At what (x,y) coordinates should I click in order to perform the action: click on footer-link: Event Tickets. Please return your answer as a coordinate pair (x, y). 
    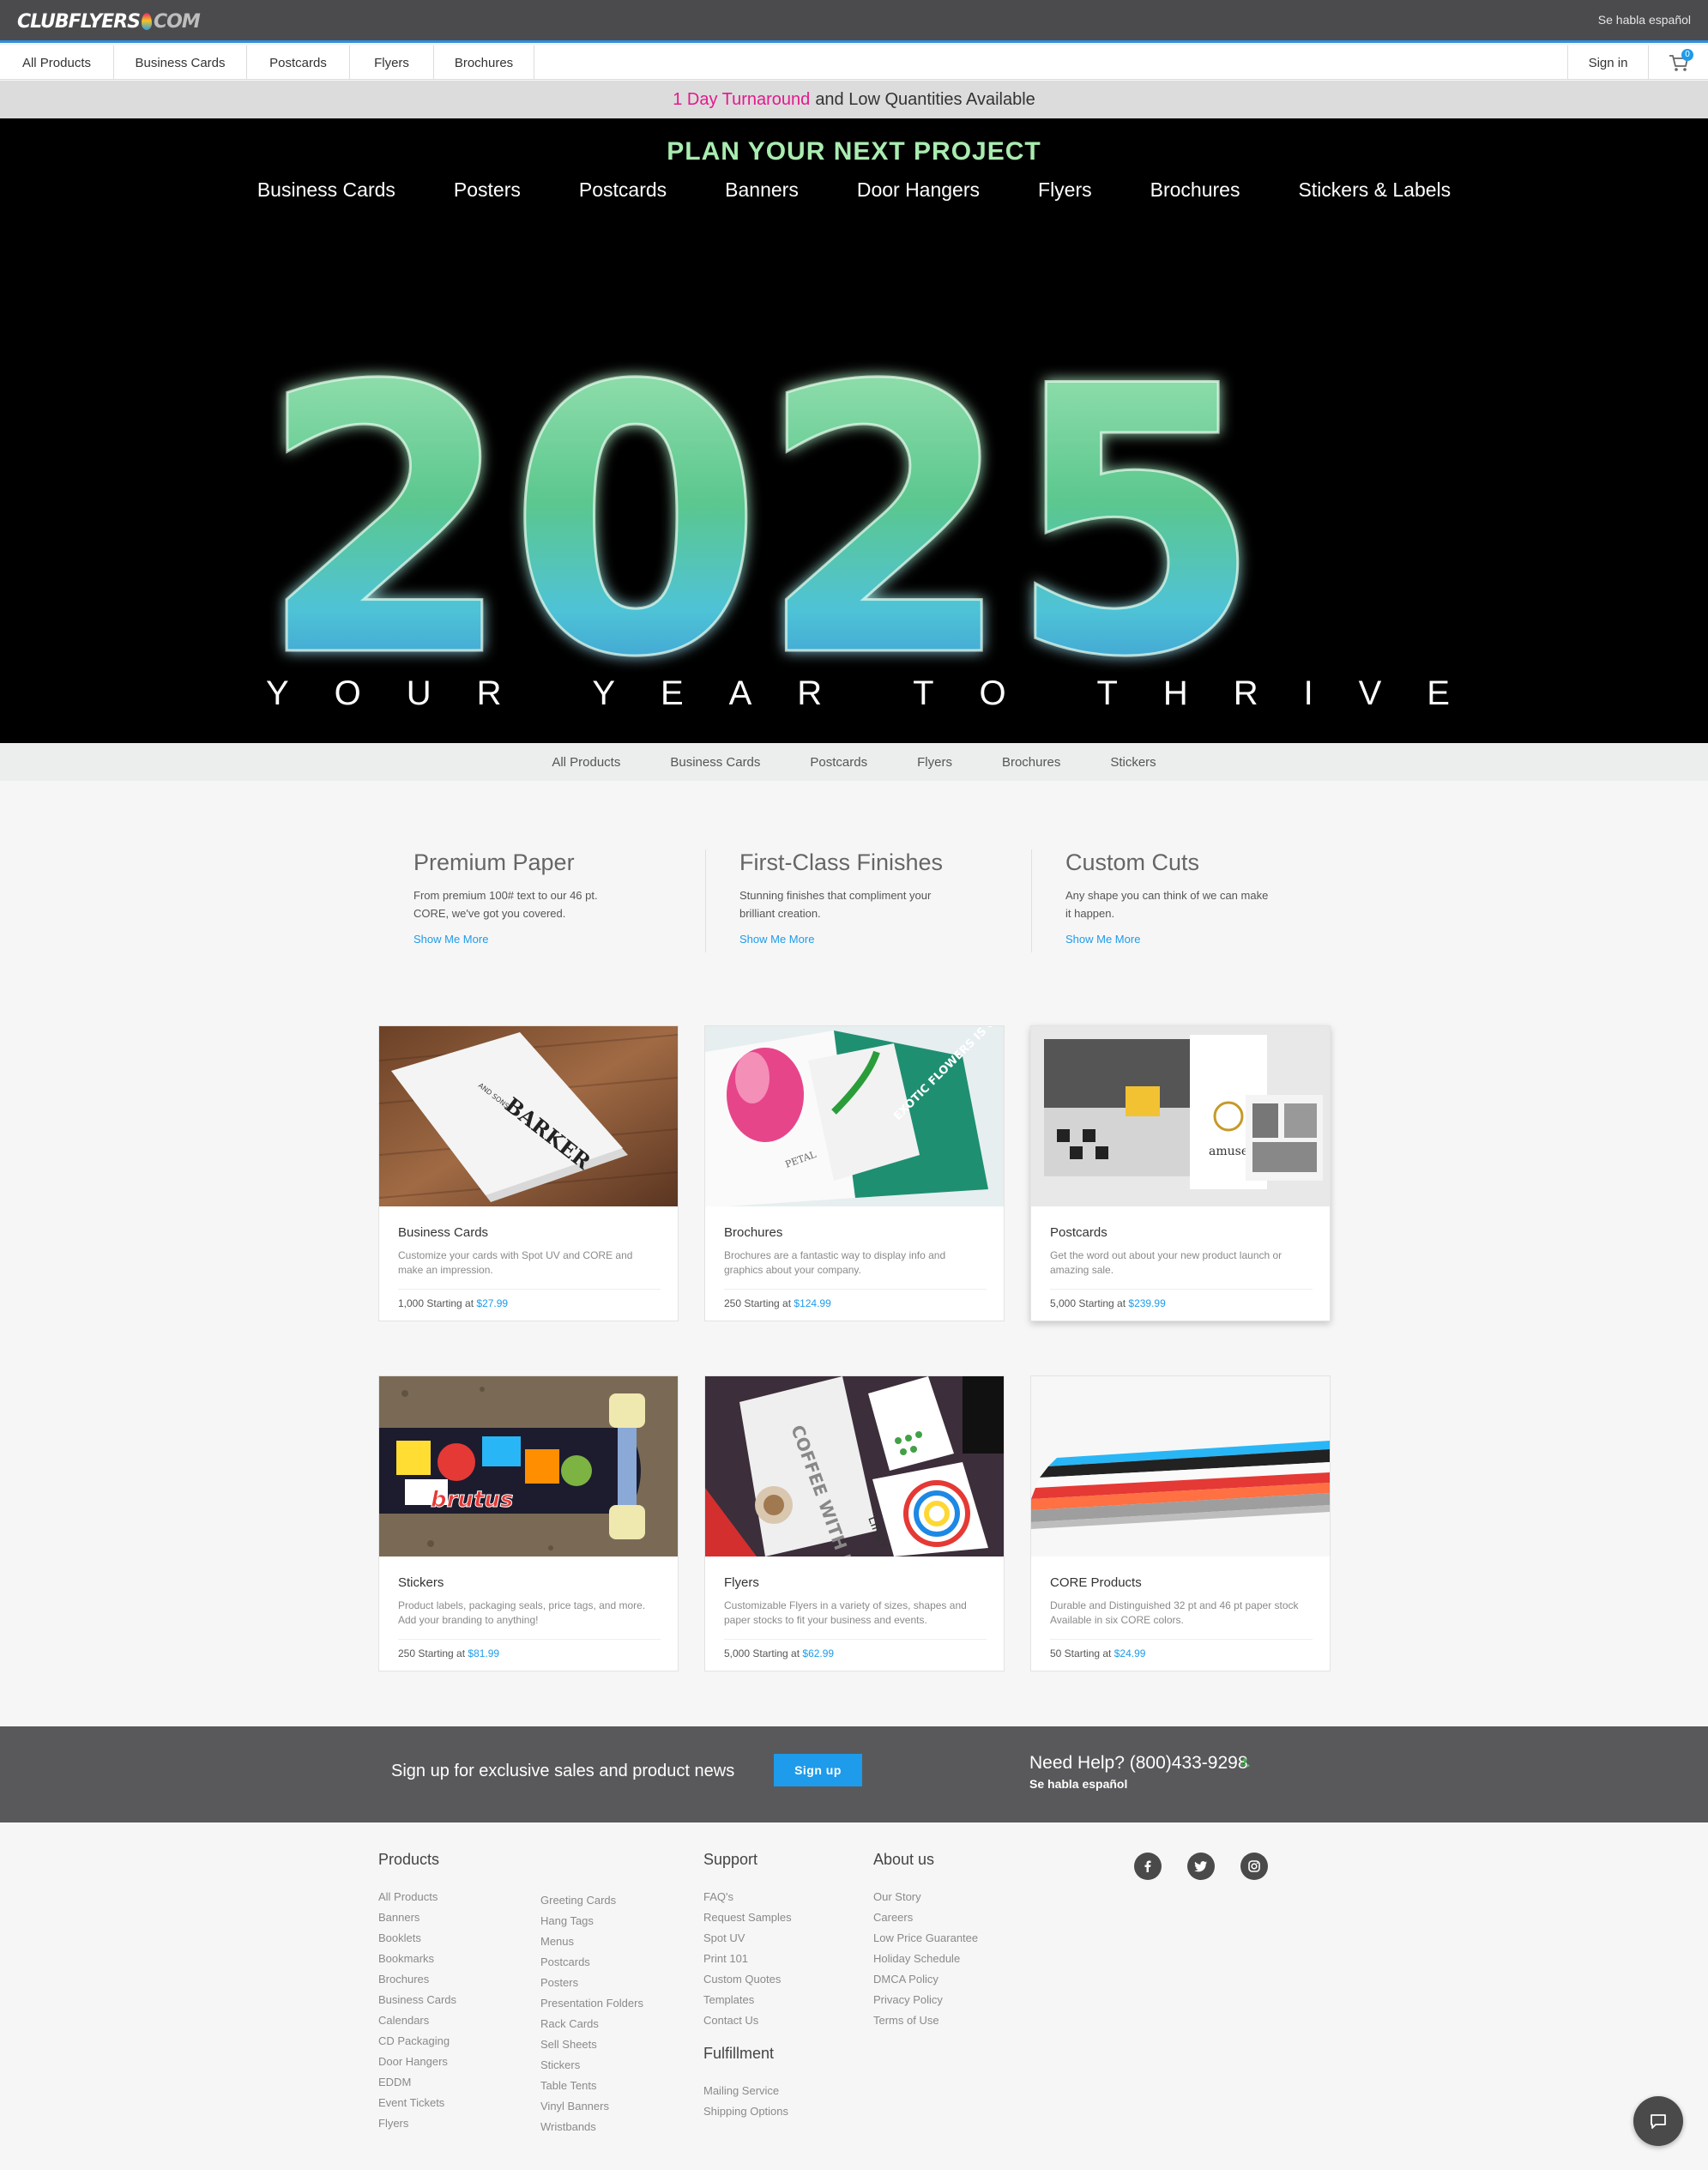
    Looking at the image, I should click on (417, 2103).